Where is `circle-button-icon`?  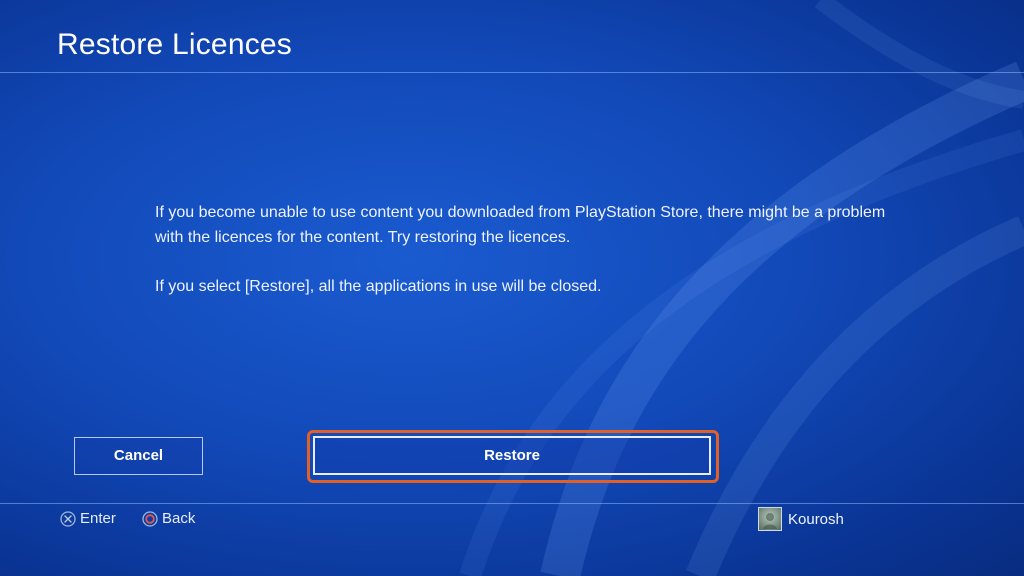
circle-button-icon is located at coordinates (150, 519).